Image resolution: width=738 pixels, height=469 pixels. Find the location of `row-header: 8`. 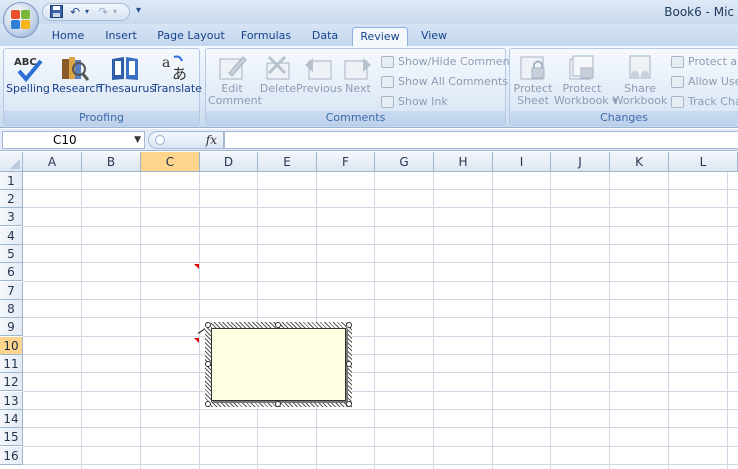

row-header: 8 is located at coordinates (11, 309).